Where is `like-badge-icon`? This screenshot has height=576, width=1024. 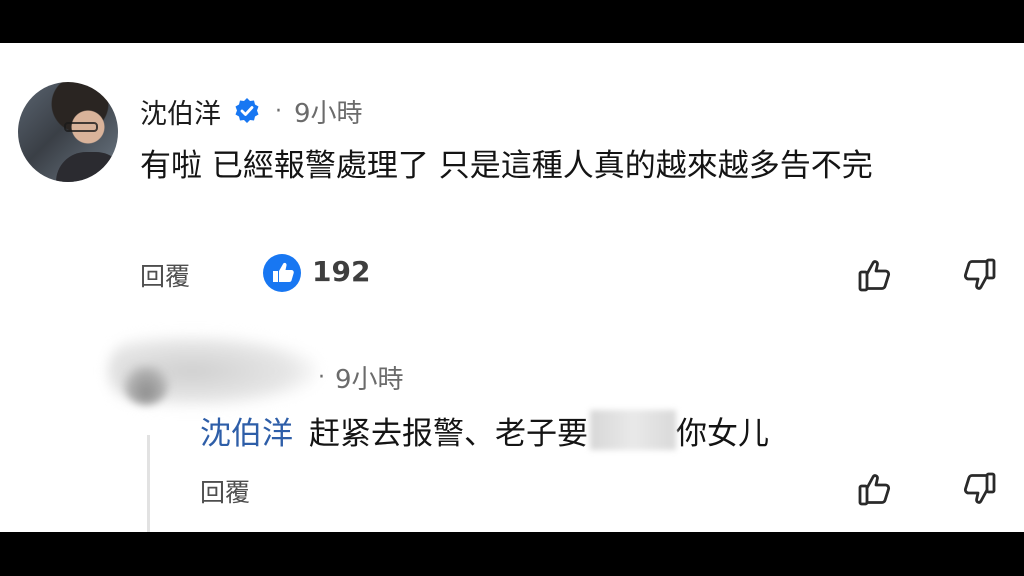 like-badge-icon is located at coordinates (282, 273).